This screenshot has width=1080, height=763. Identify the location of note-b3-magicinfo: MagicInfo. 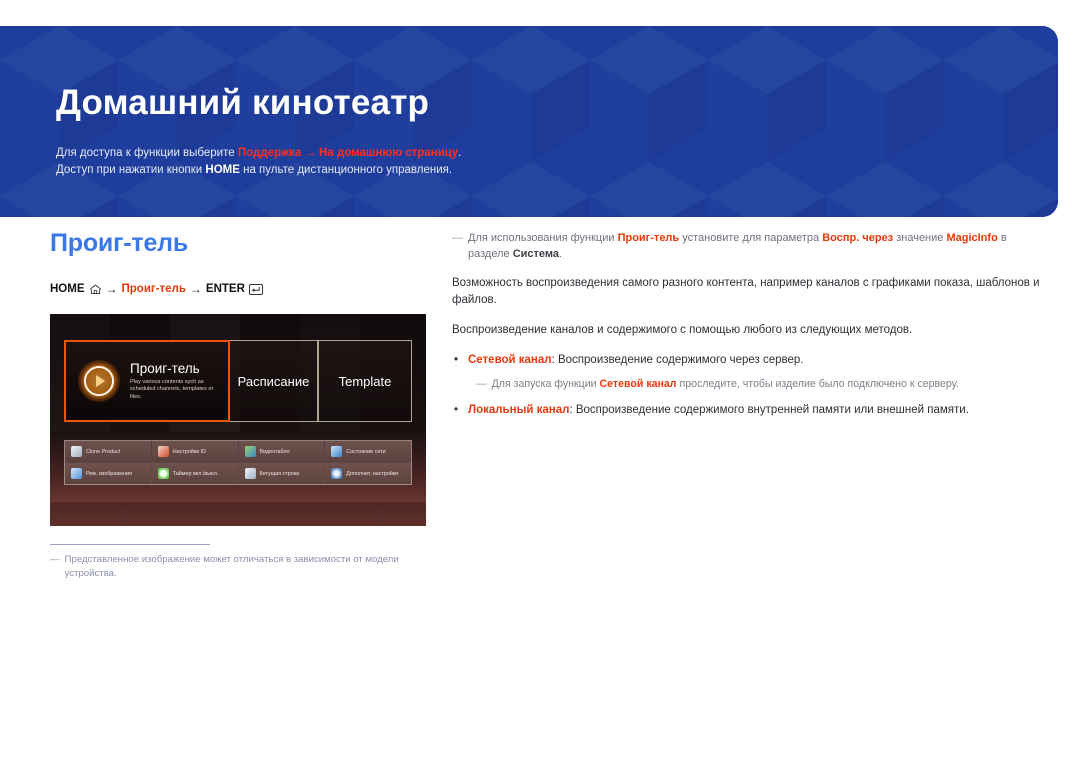
(972, 238).